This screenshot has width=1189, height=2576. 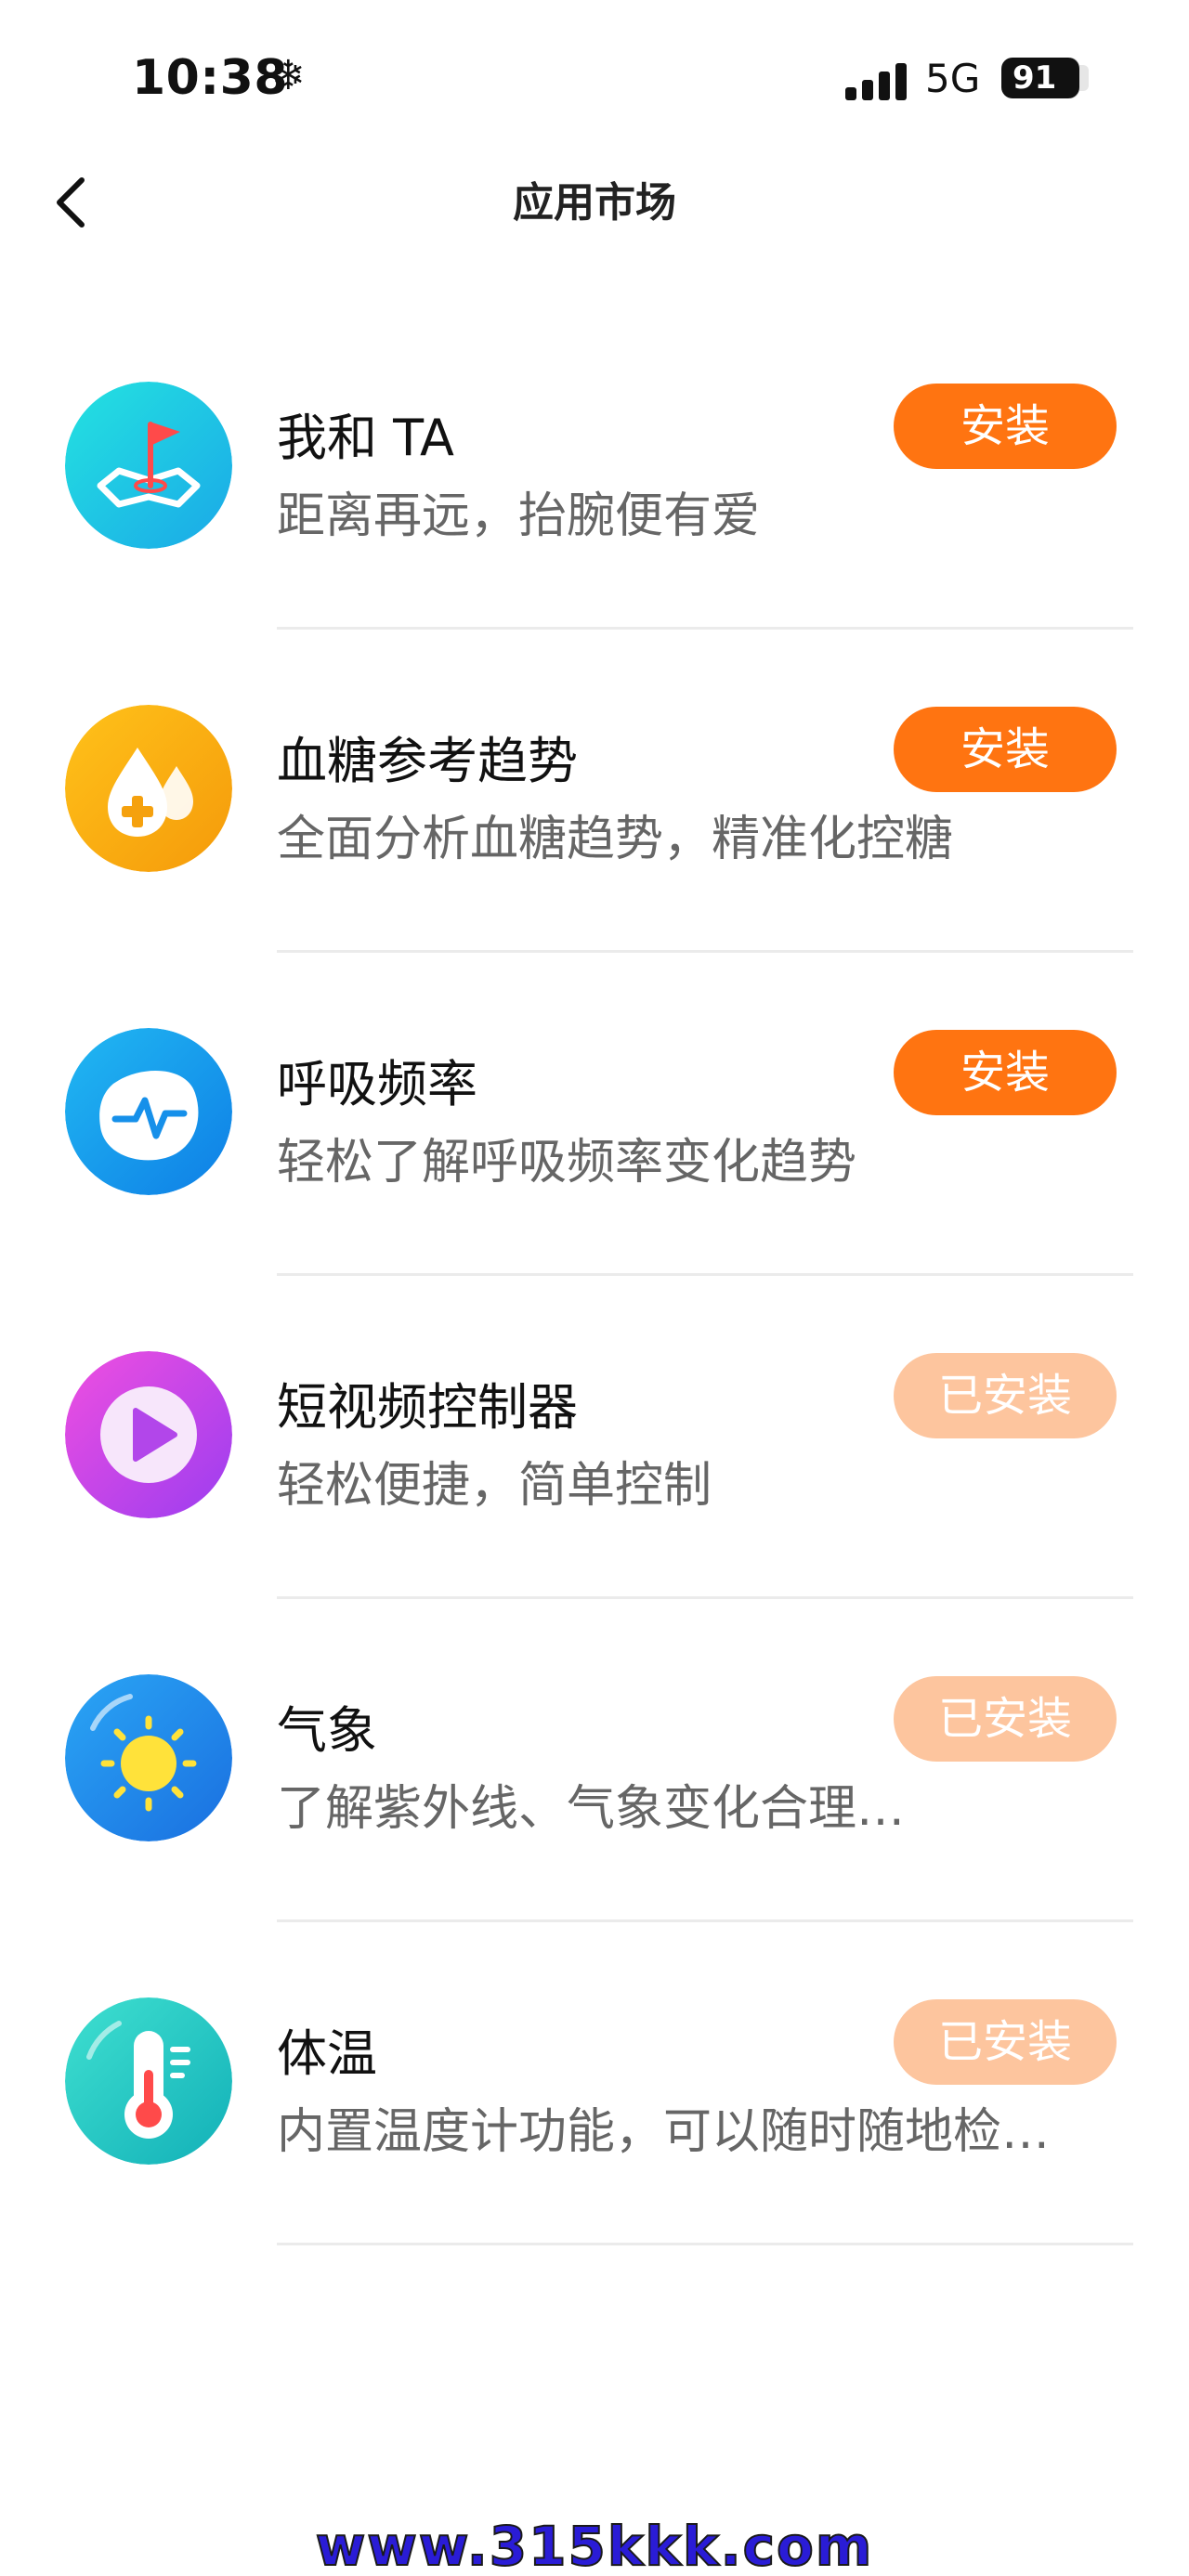 What do you see at coordinates (289, 75) in the screenshot?
I see `snowflake-icon: ❄` at bounding box center [289, 75].